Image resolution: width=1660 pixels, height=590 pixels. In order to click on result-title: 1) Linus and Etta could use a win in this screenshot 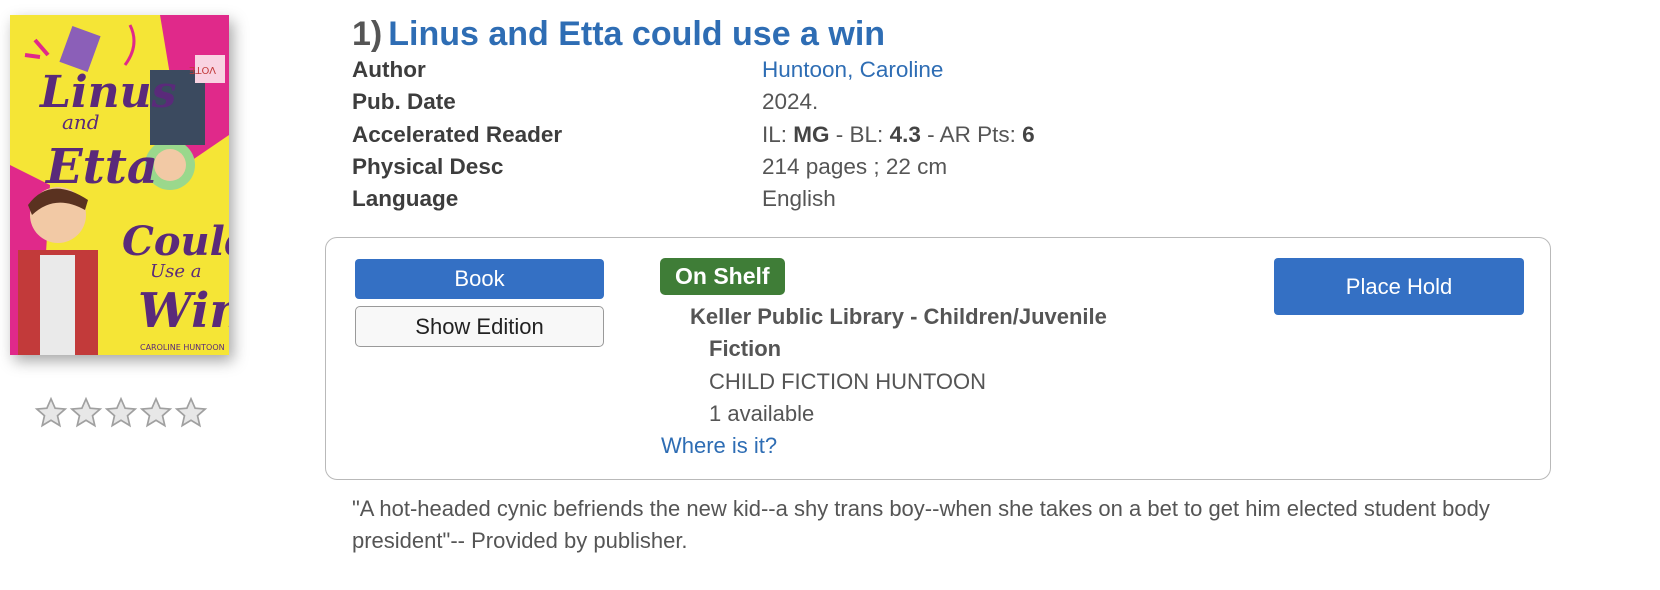, I will do `click(618, 34)`.